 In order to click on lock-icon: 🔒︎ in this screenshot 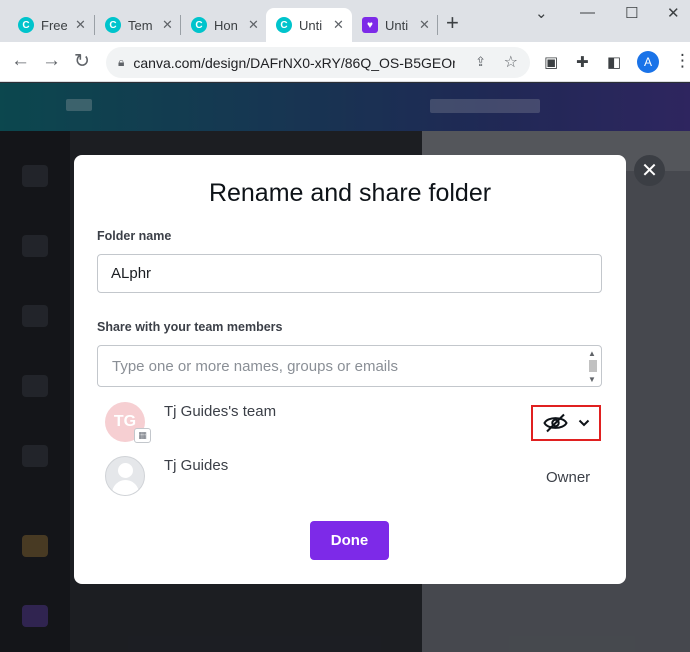, I will do `click(121, 62)`.